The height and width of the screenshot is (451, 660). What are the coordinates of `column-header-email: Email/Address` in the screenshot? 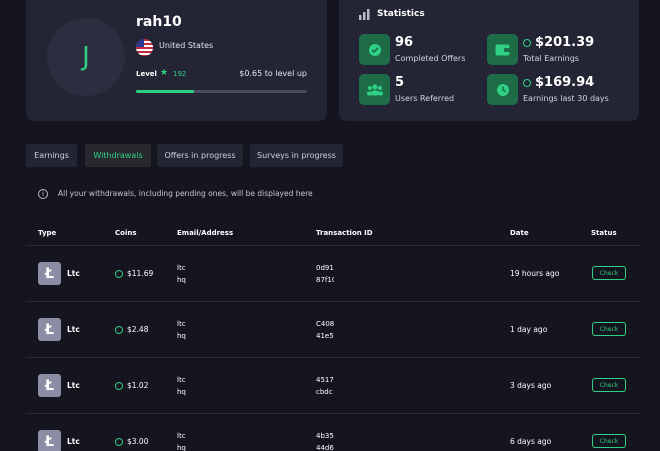 It's located at (205, 233).